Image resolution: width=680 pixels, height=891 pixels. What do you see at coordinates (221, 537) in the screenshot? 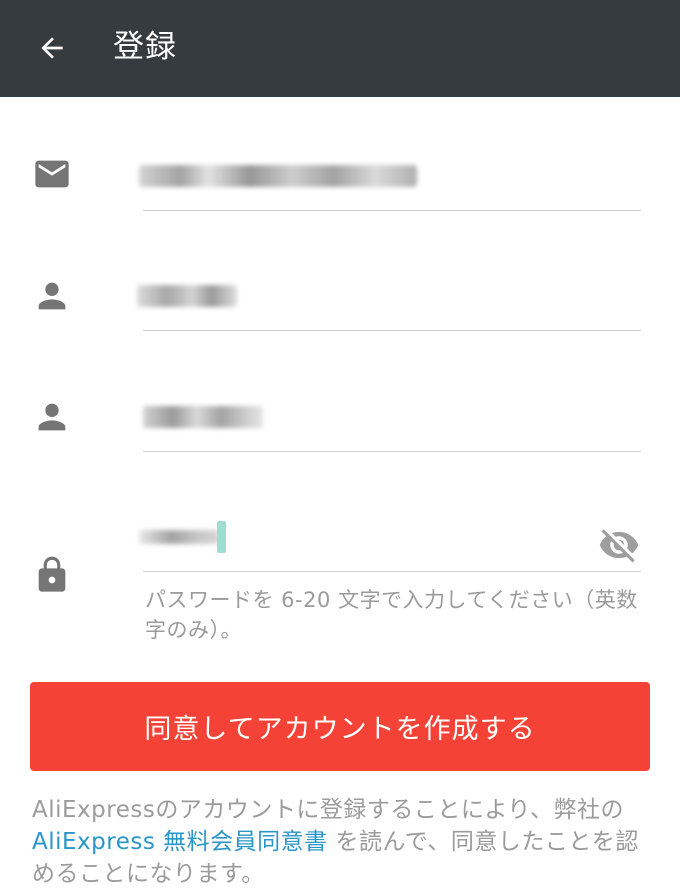
I see `text-cursor` at bounding box center [221, 537].